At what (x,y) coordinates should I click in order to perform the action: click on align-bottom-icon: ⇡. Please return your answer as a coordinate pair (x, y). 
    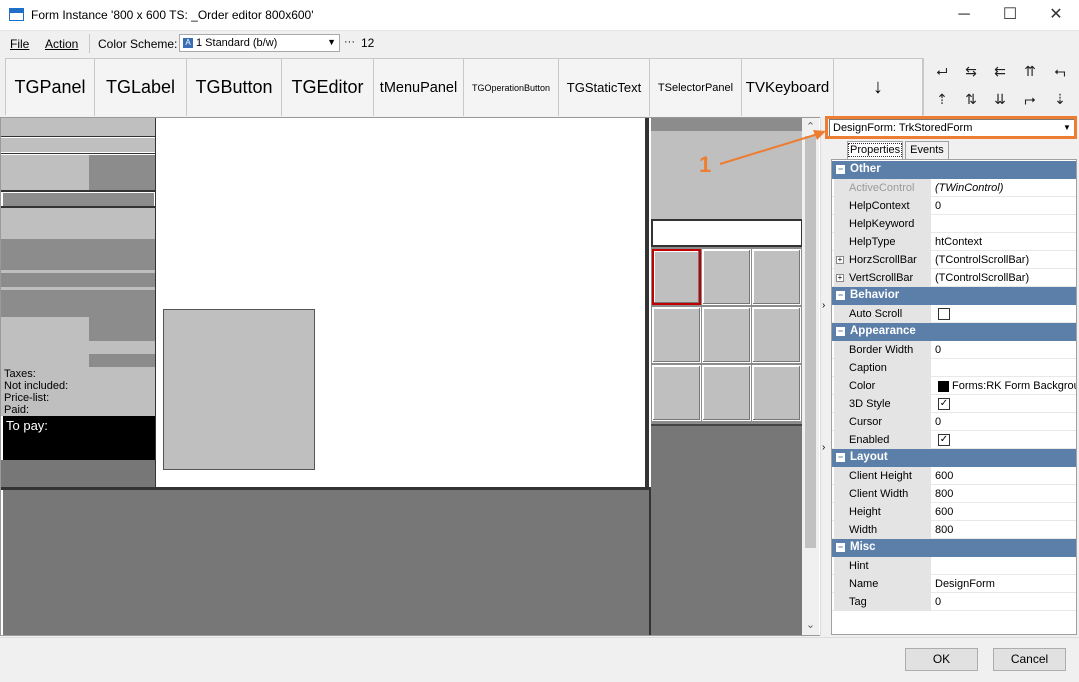
    Looking at the image, I should click on (942, 100).